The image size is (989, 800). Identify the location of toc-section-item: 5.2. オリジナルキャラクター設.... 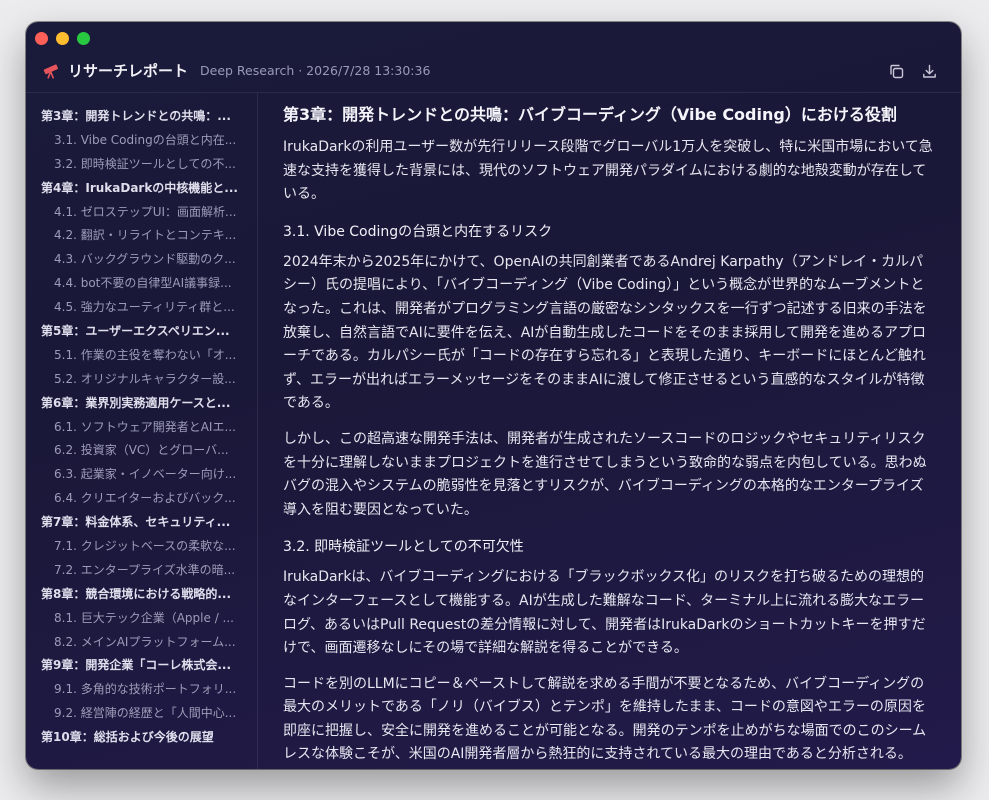
(141, 380).